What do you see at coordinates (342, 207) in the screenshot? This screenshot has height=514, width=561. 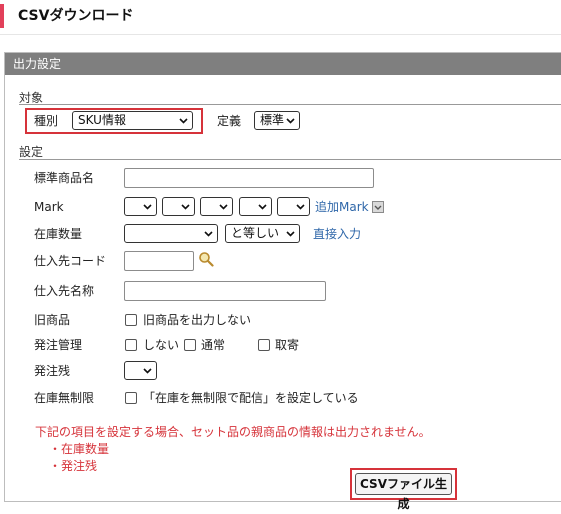 I see `add-mark-link: 追加Mark` at bounding box center [342, 207].